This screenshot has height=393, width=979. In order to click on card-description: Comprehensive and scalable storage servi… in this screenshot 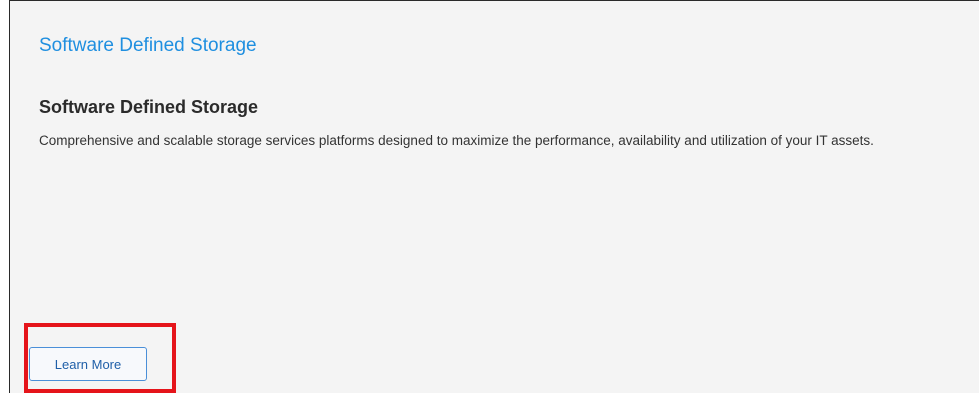, I will do `click(456, 140)`.